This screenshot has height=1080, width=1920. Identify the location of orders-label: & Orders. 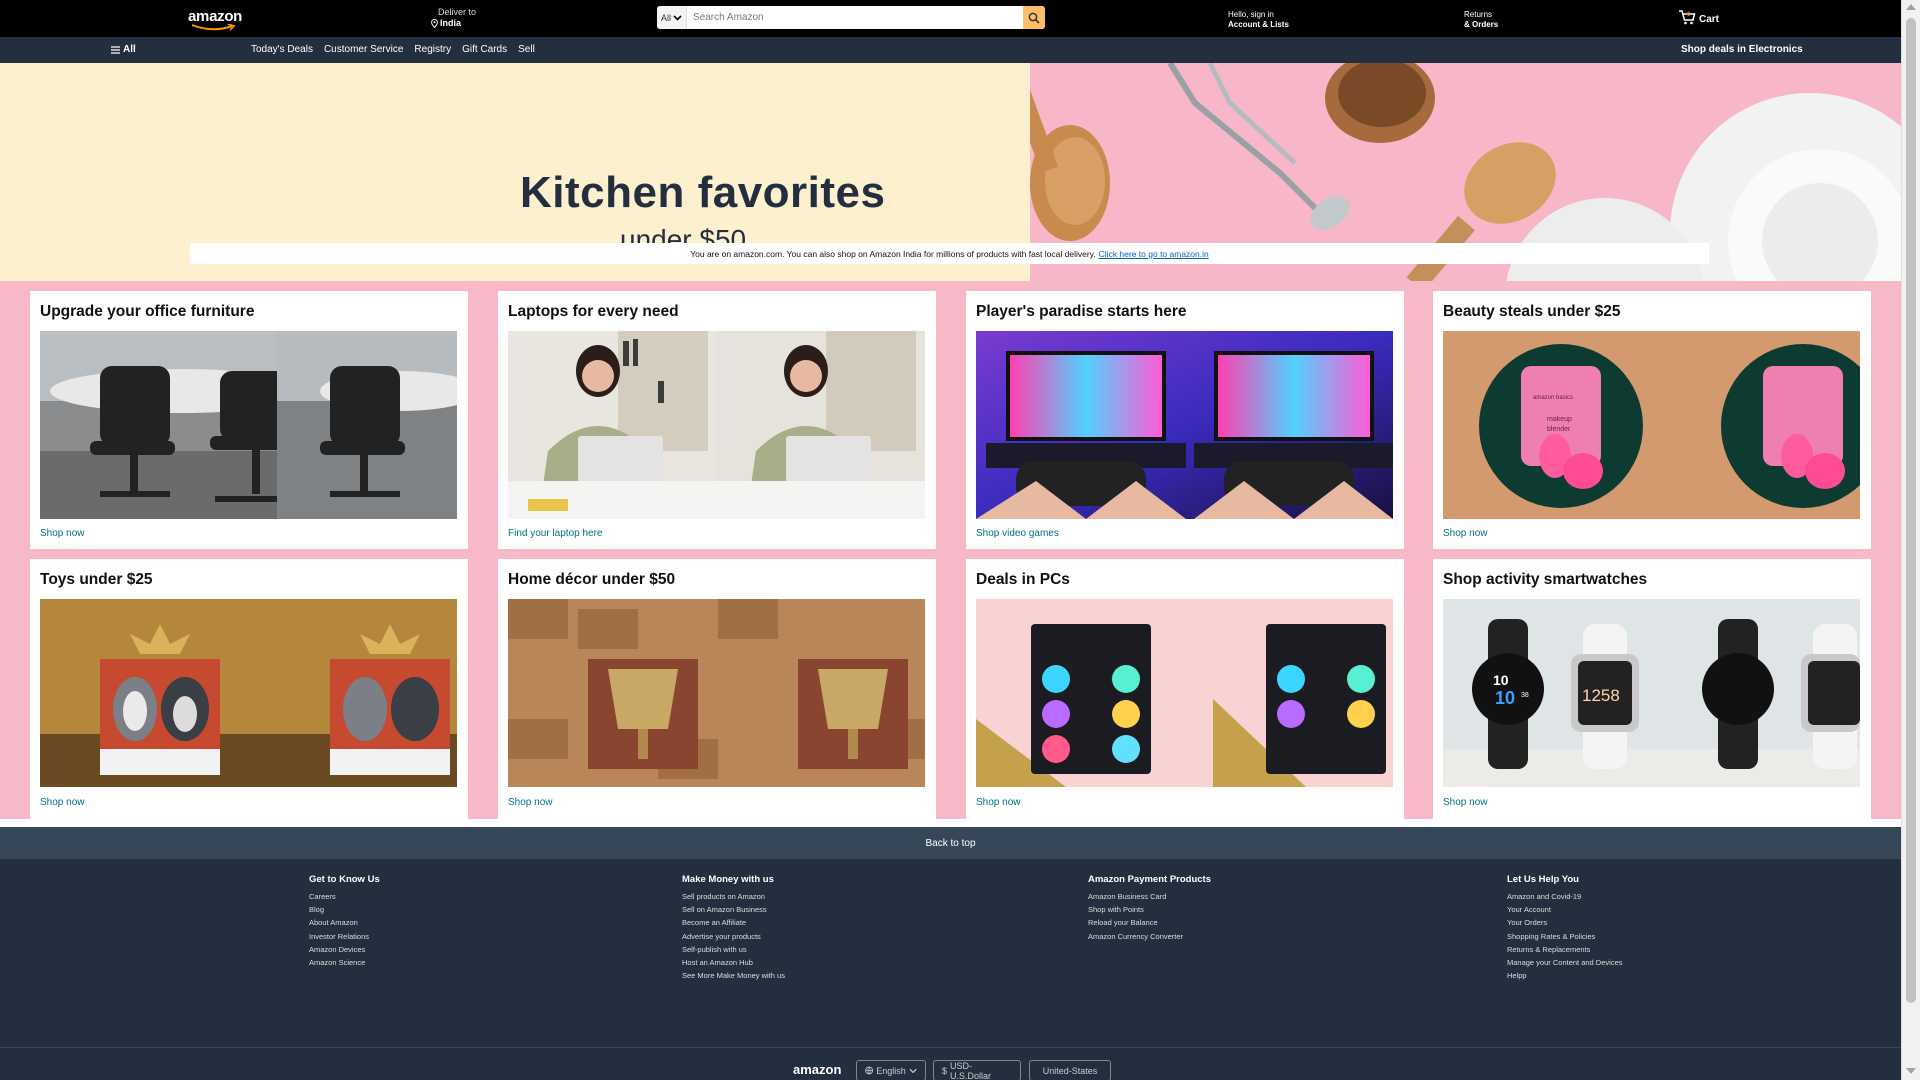
(1481, 24).